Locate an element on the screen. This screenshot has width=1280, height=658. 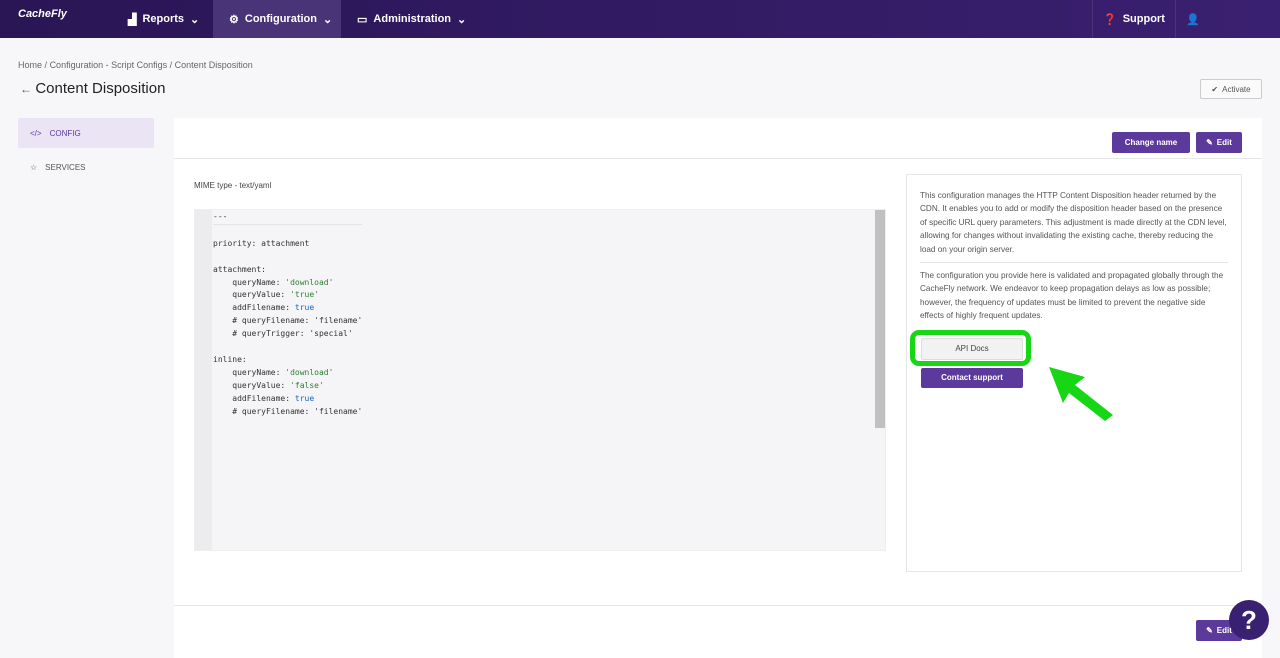
nav-label: Reports is located at coordinates (163, 19).